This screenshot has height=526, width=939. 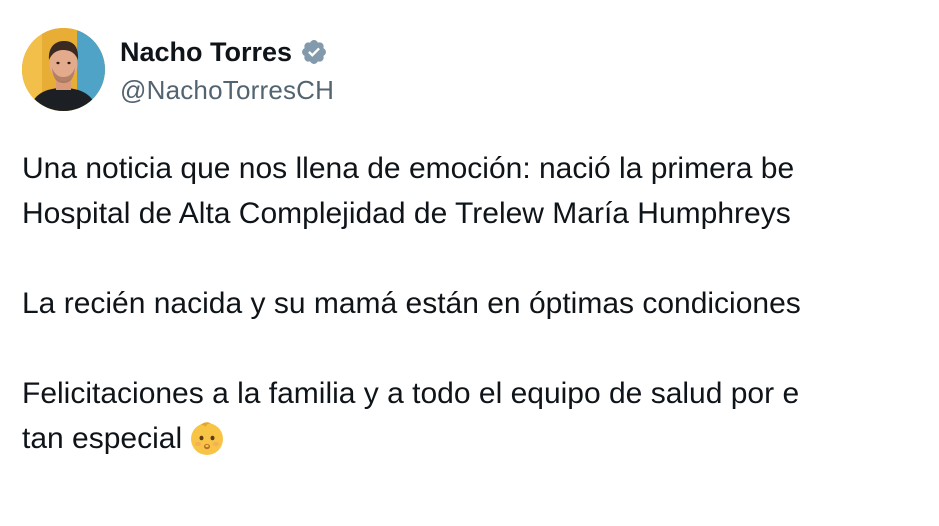 I want to click on baby-face-emoji-icon, so click(x=207, y=438).